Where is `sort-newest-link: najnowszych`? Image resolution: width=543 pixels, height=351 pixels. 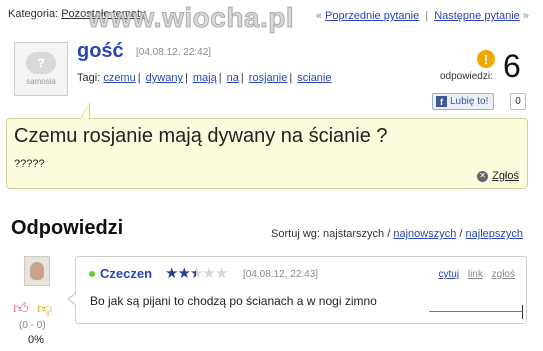 sort-newest-link: najnowszych is located at coordinates (424, 234).